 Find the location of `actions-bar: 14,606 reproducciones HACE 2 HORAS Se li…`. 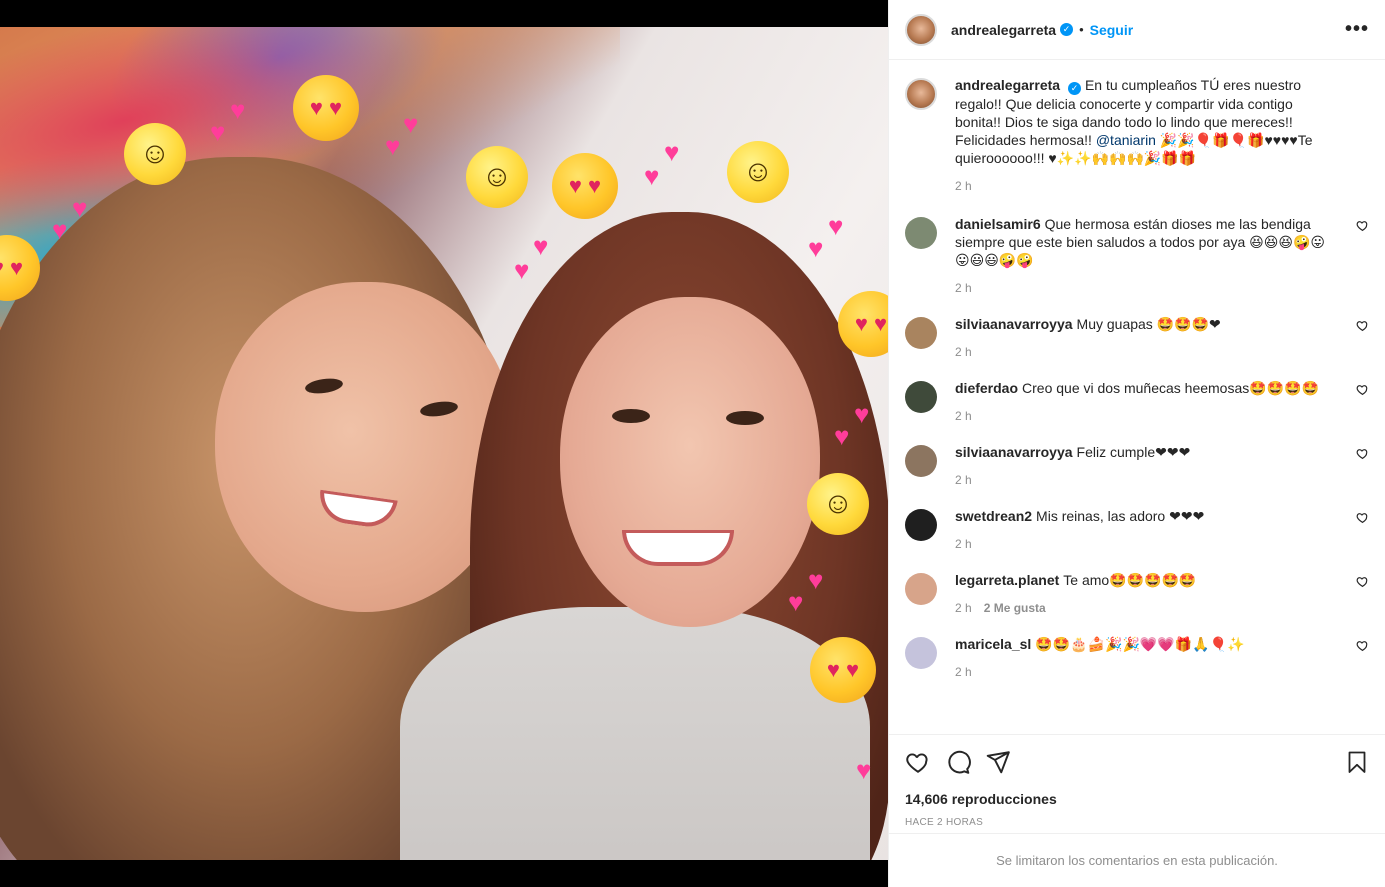

actions-bar: 14,606 reproducciones HACE 2 HORAS Se li… is located at coordinates (1137, 810).